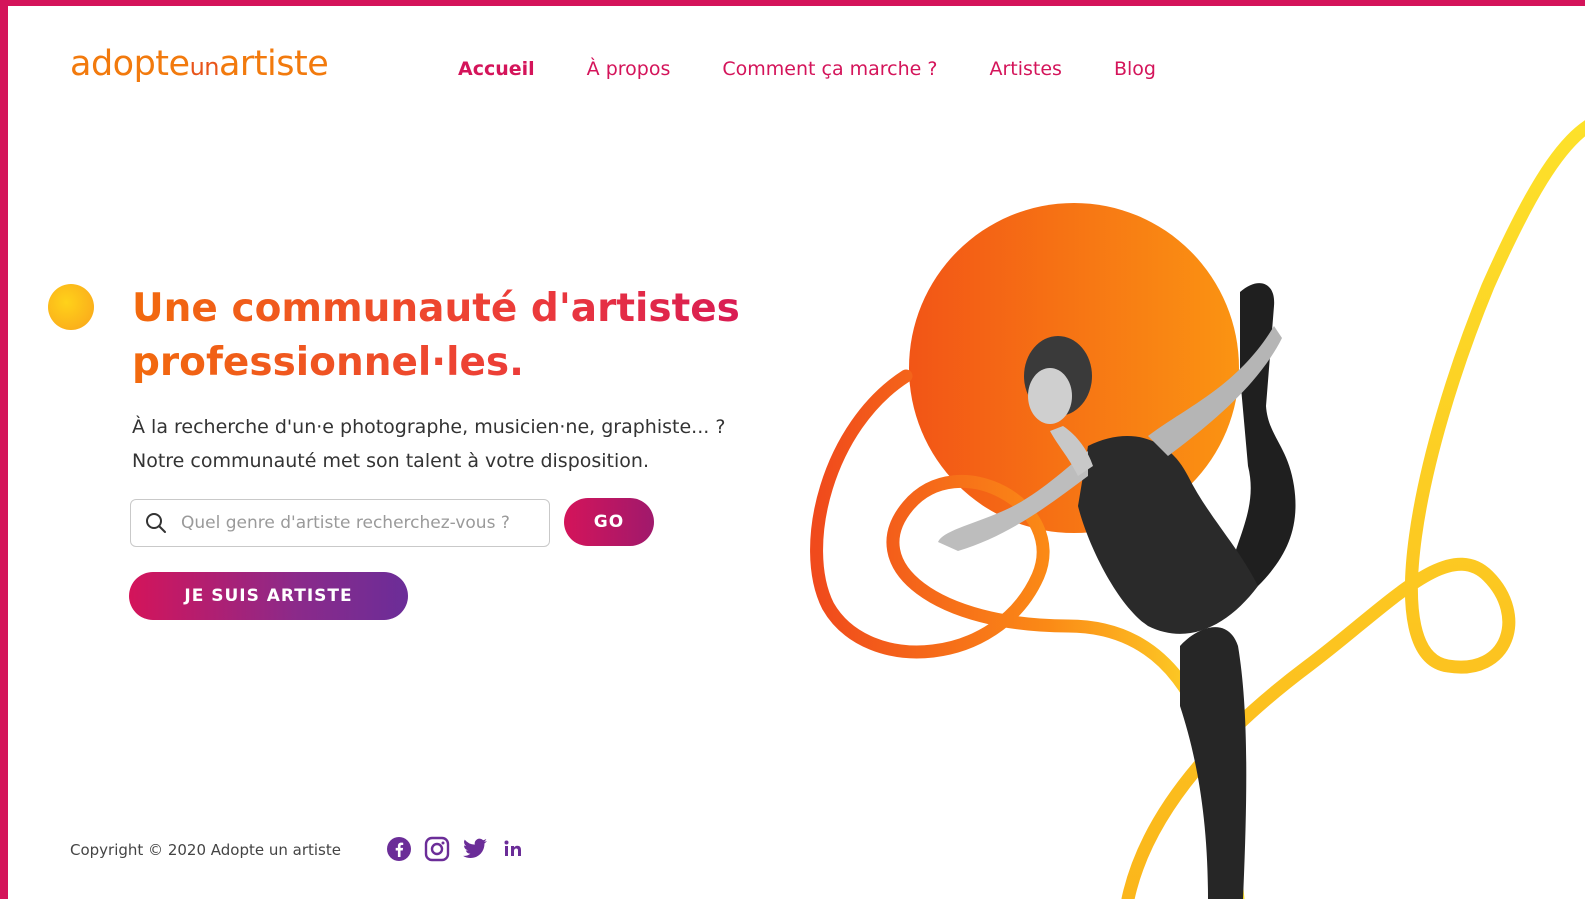 The height and width of the screenshot is (899, 1585). What do you see at coordinates (609, 522) in the screenshot?
I see `go-button: GO` at bounding box center [609, 522].